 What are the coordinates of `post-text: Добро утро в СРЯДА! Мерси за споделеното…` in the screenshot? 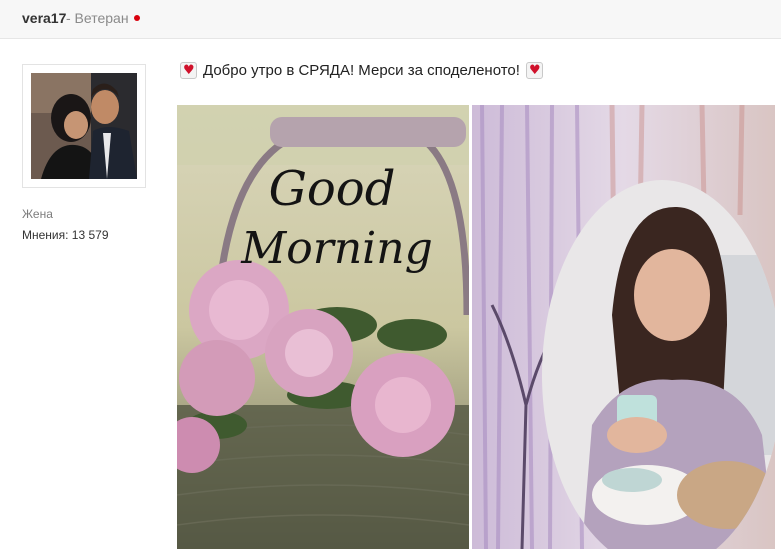 It's located at (361, 70).